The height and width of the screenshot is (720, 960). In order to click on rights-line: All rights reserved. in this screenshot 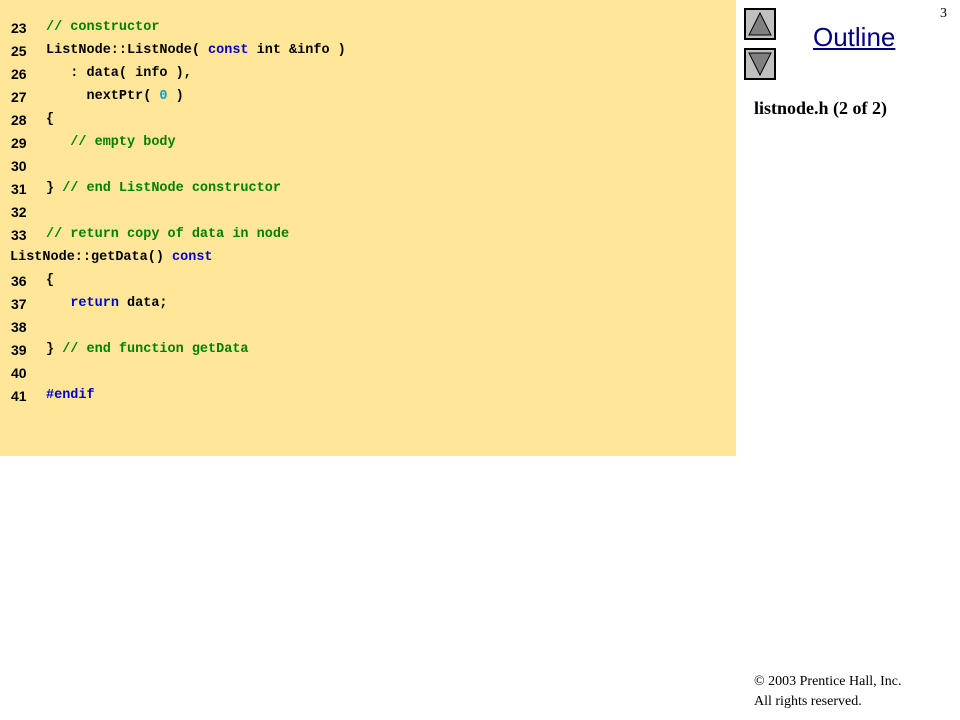, I will do `click(808, 701)`.